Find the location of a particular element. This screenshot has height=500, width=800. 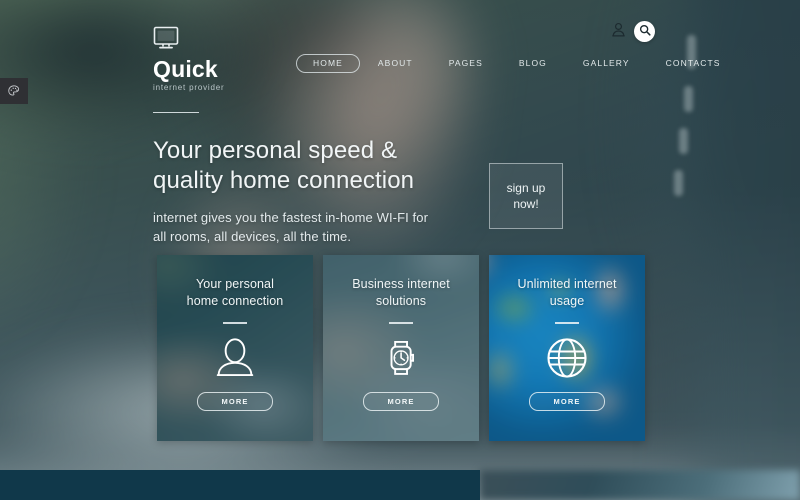

footer-bar is located at coordinates (240, 485).